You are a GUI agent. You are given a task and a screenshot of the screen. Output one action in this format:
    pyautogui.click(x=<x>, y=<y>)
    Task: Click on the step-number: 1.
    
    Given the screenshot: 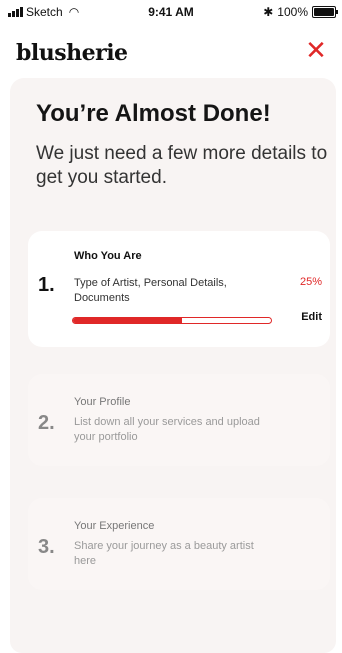 What is the action you would take?
    pyautogui.click(x=46, y=285)
    